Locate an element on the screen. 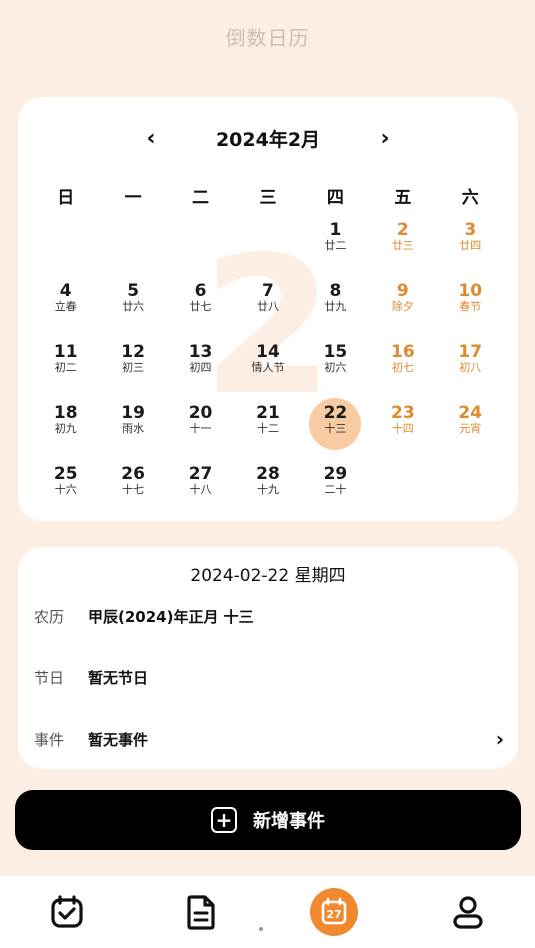 This screenshot has height=948, width=535. indicator-dot is located at coordinates (261, 929).